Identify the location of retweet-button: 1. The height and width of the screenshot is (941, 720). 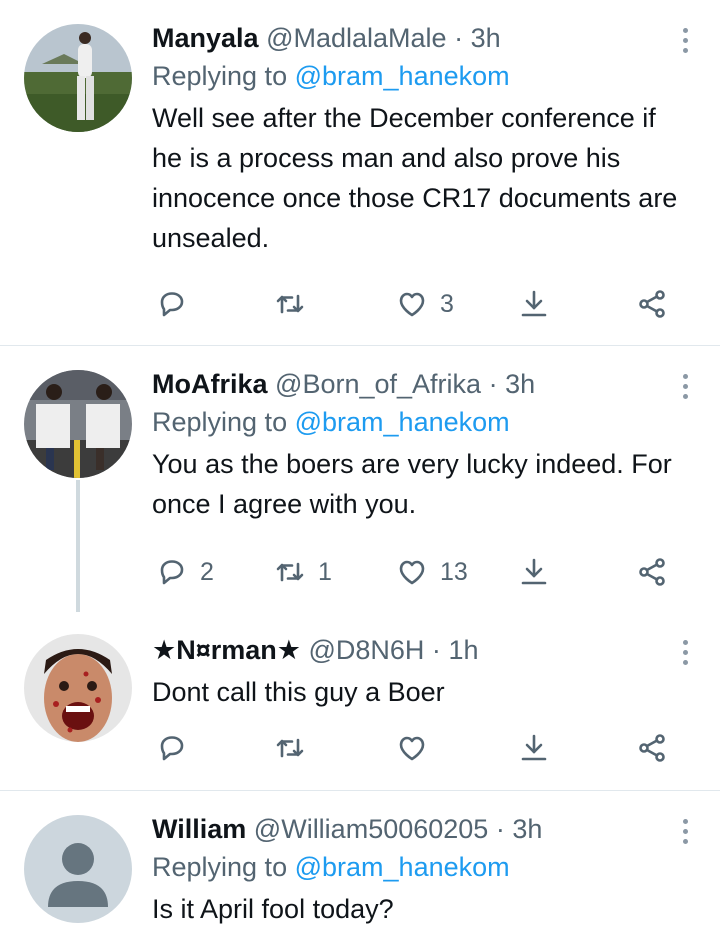
(303, 572).